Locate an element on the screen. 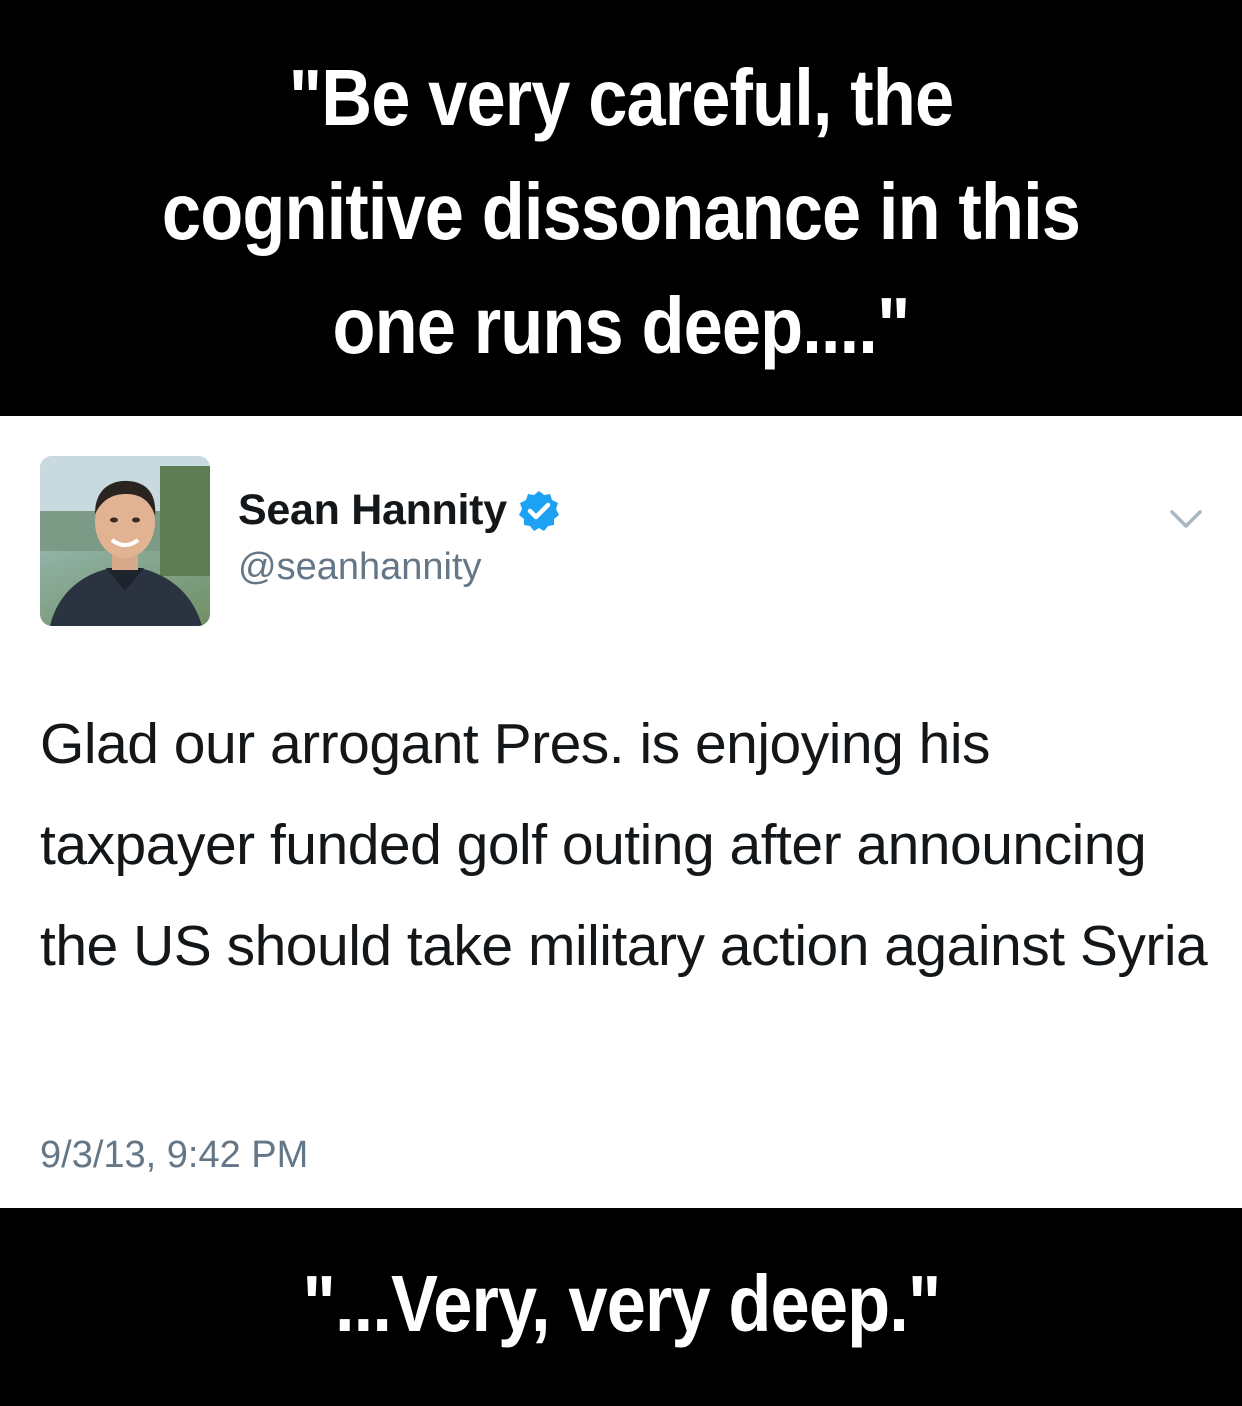  tweet-timestamp: 9/3/13, 9:42 PM is located at coordinates (174, 1155).